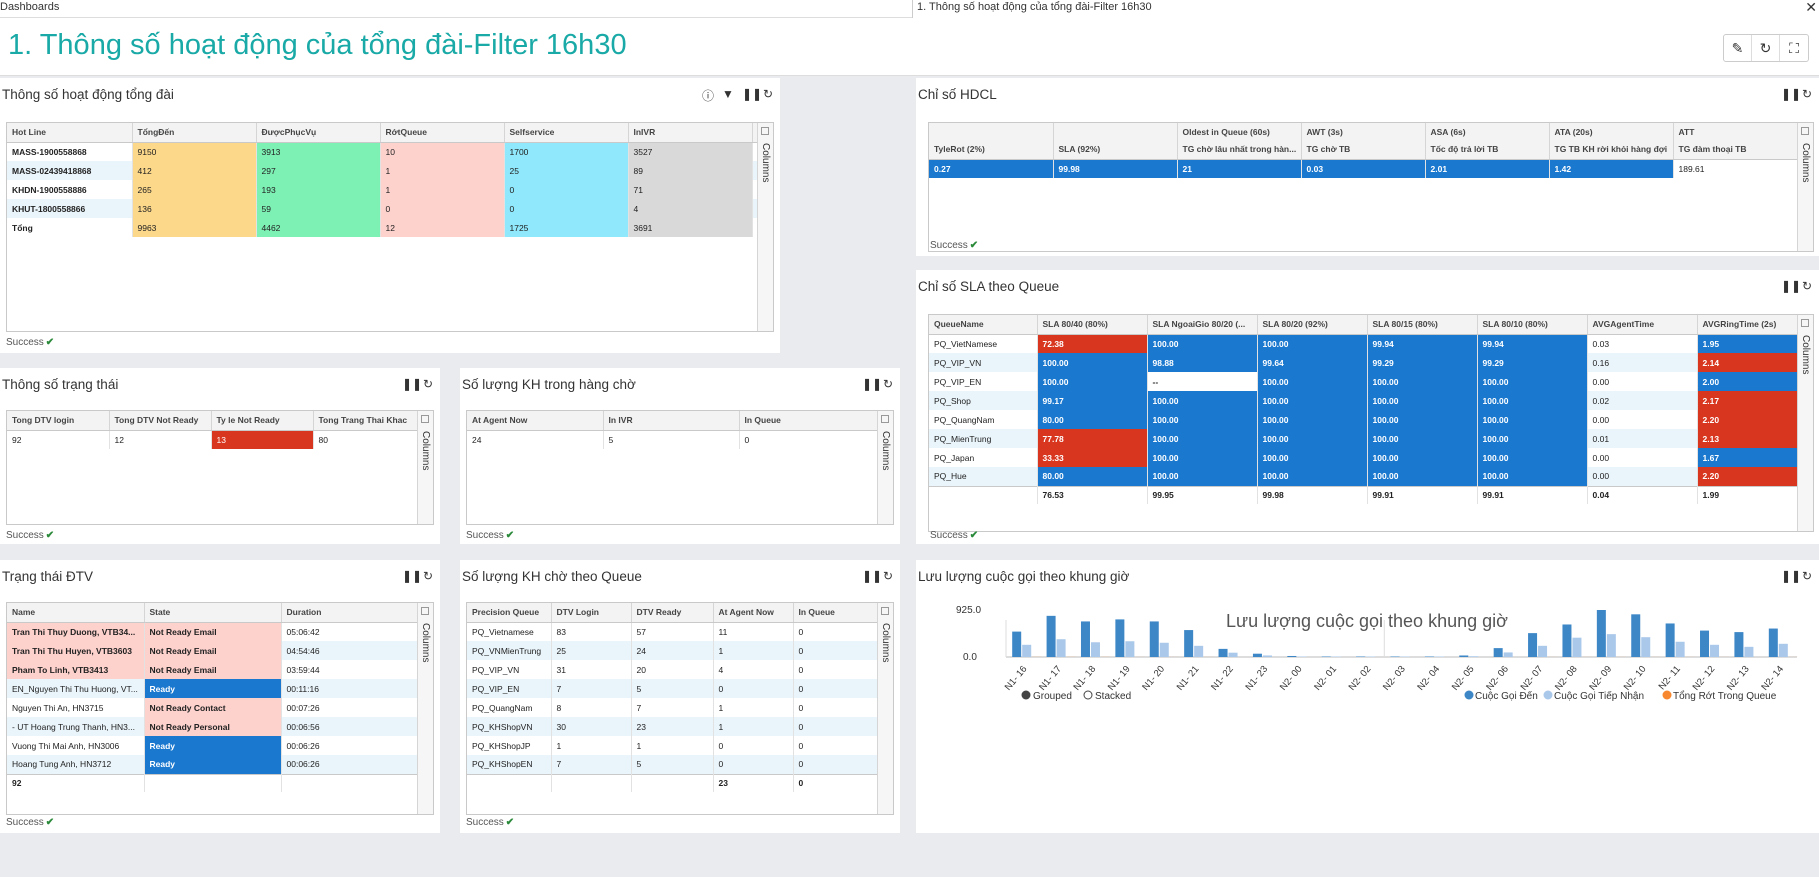 This screenshot has height=877, width=1819. What do you see at coordinates (1088, 695) in the screenshot?
I see `stacked-radio` at bounding box center [1088, 695].